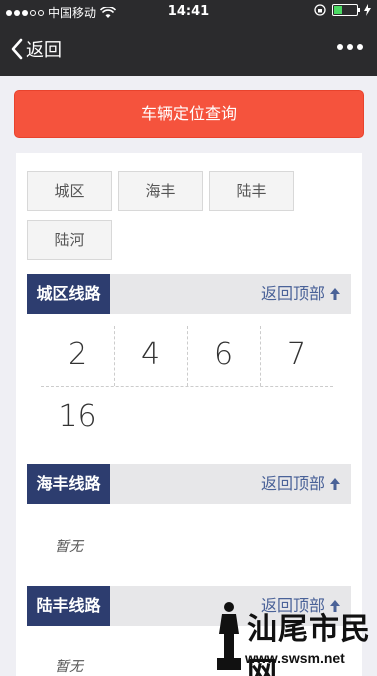  I want to click on area-button-lufeng: 陆丰, so click(251, 191).